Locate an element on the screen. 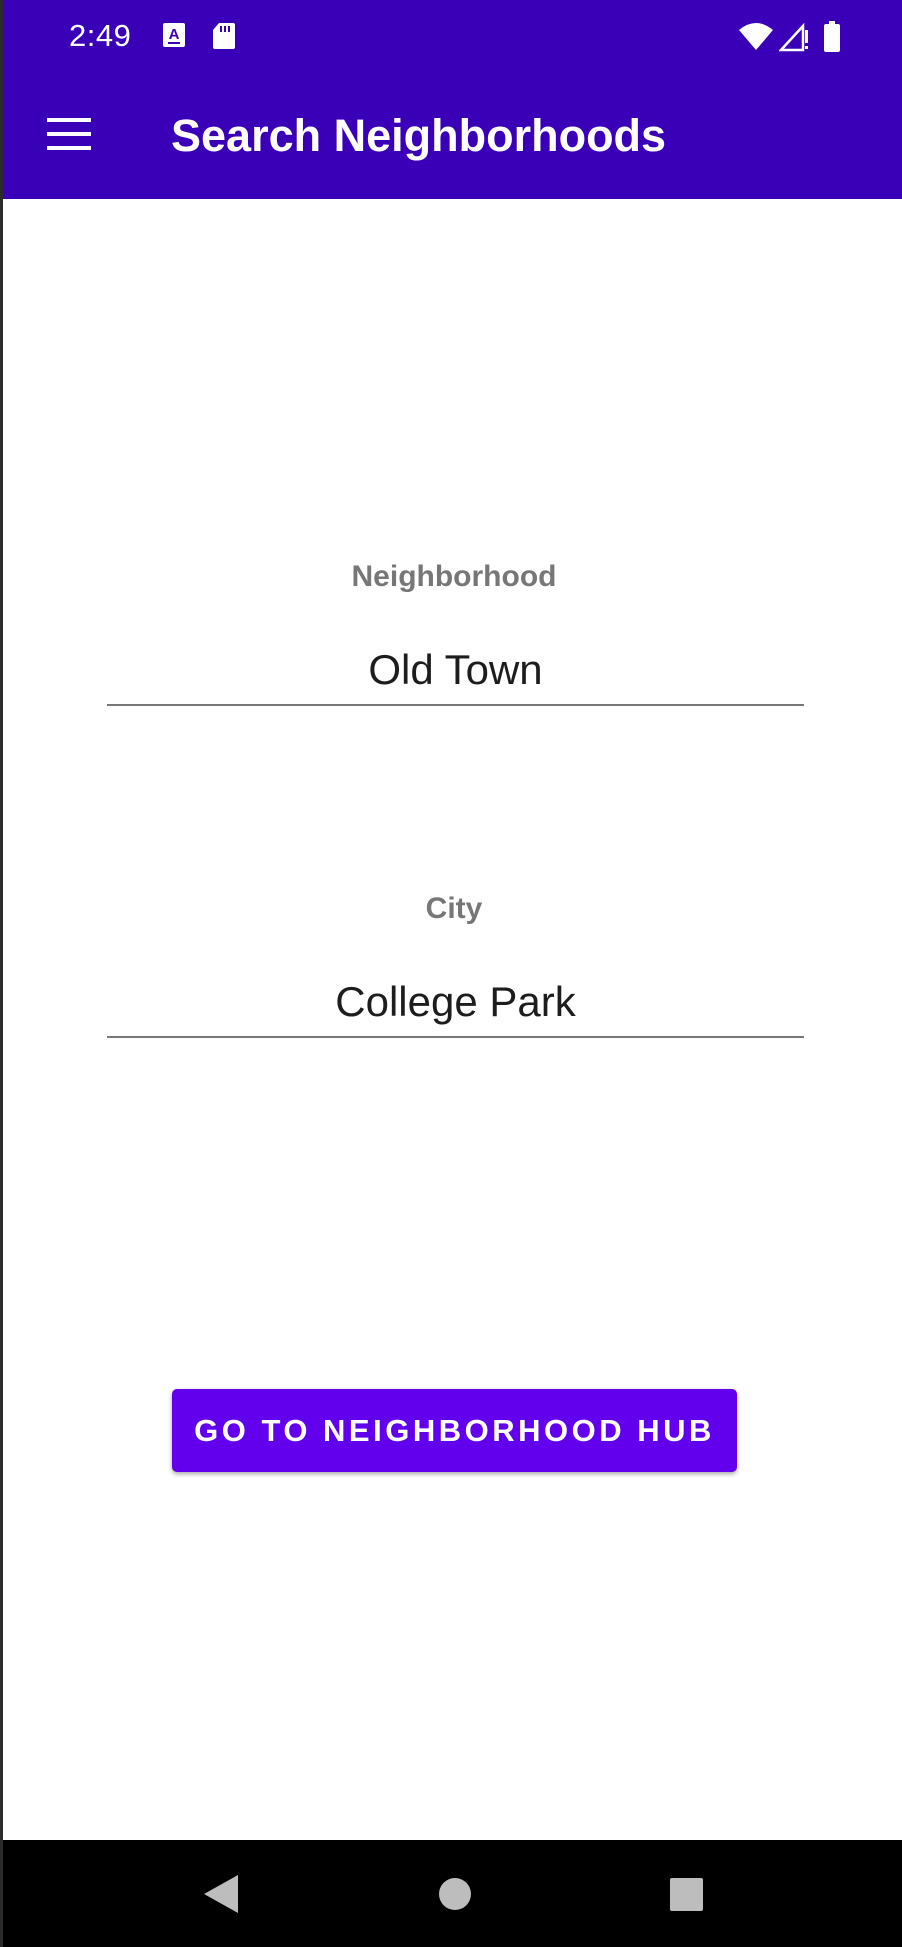 Image resolution: width=902 pixels, height=1947 pixels. home-icon is located at coordinates (455, 1893).